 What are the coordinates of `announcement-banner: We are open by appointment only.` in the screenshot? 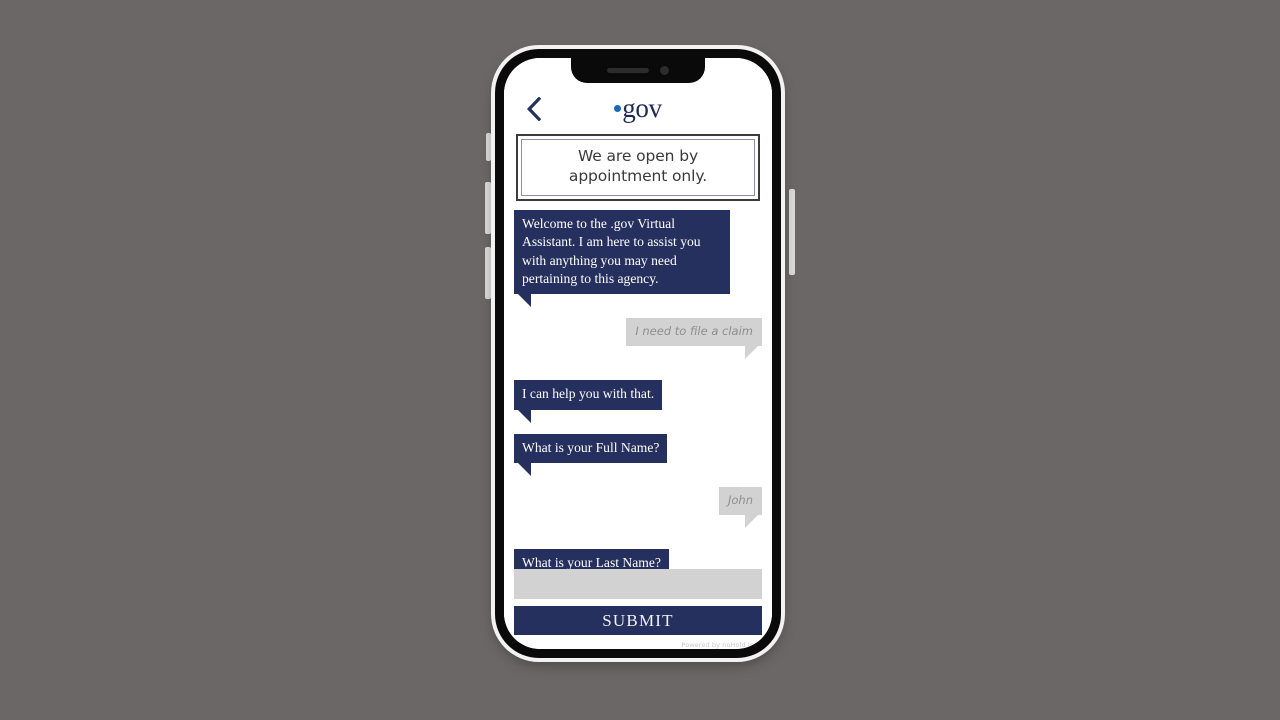 It's located at (638, 167).